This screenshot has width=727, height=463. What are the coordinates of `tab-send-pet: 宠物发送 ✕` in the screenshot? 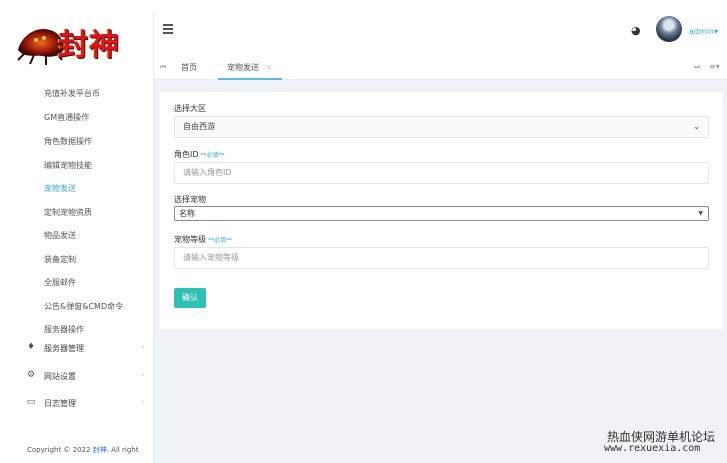 It's located at (249, 67).